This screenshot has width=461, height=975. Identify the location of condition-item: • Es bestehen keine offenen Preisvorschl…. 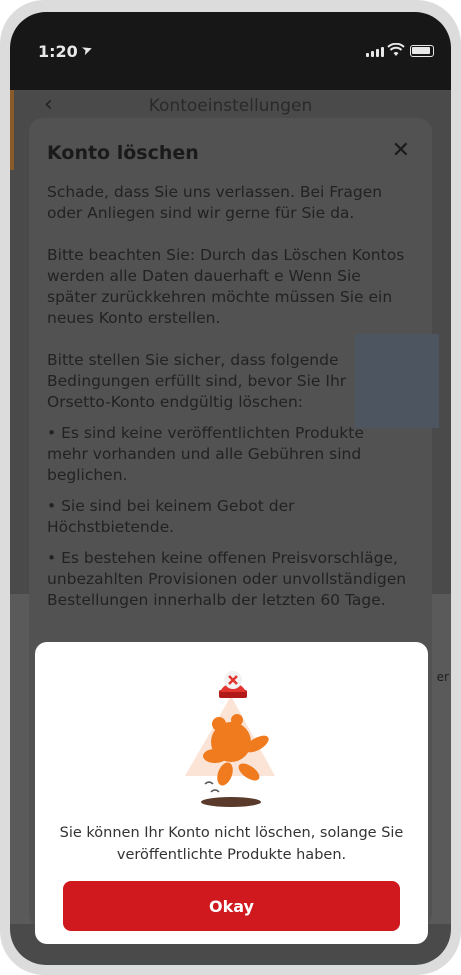
(227, 579).